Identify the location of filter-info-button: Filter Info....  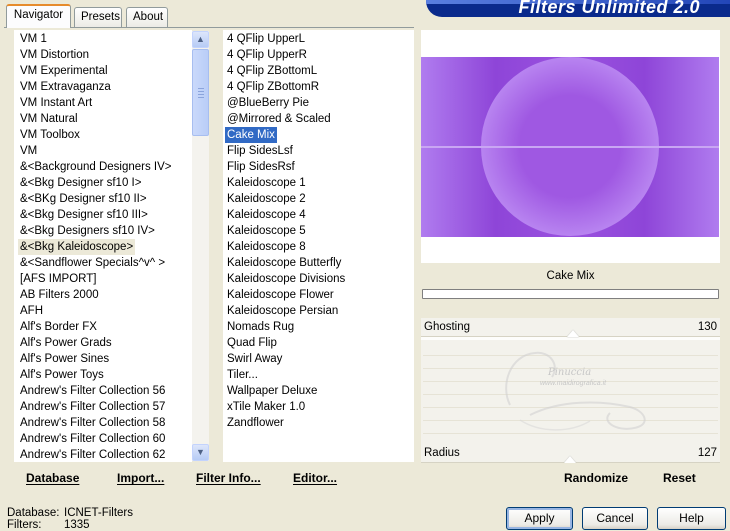
(228, 478).